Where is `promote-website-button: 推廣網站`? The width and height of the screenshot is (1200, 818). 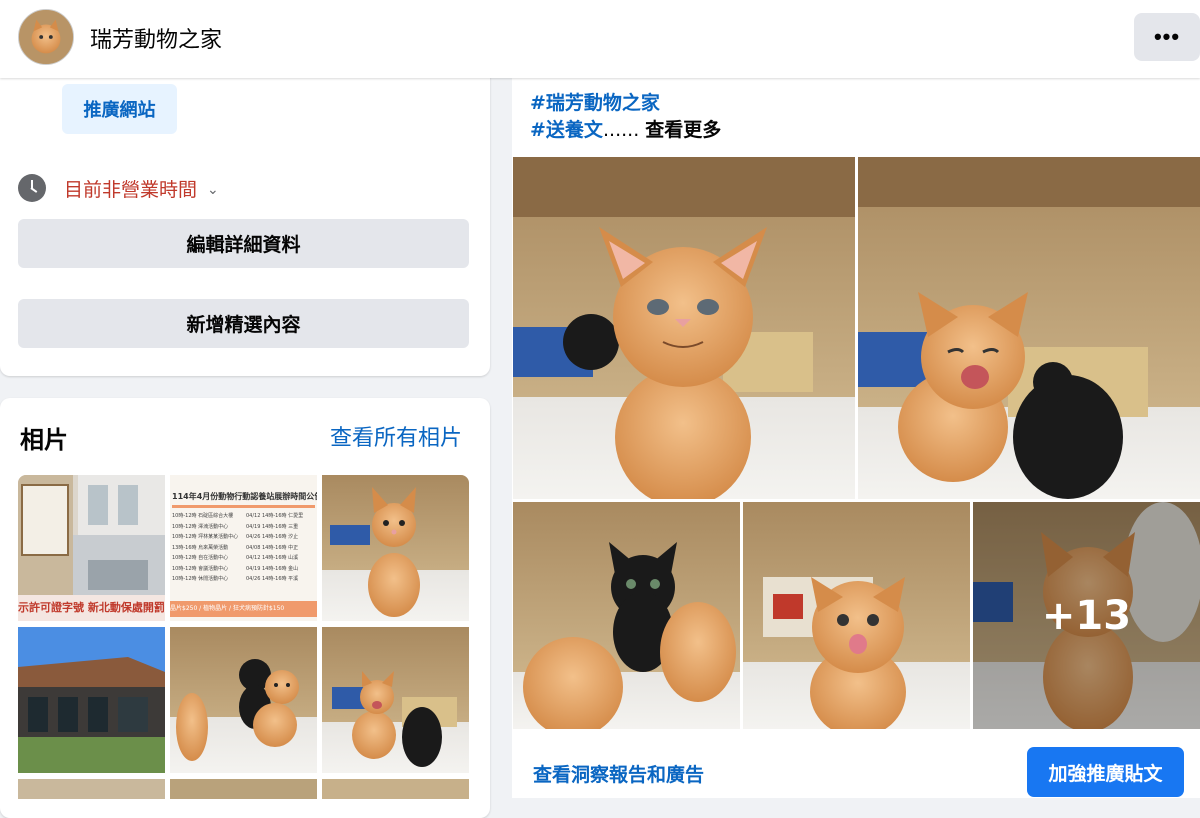
promote-website-button: 推廣網站 is located at coordinates (119, 109).